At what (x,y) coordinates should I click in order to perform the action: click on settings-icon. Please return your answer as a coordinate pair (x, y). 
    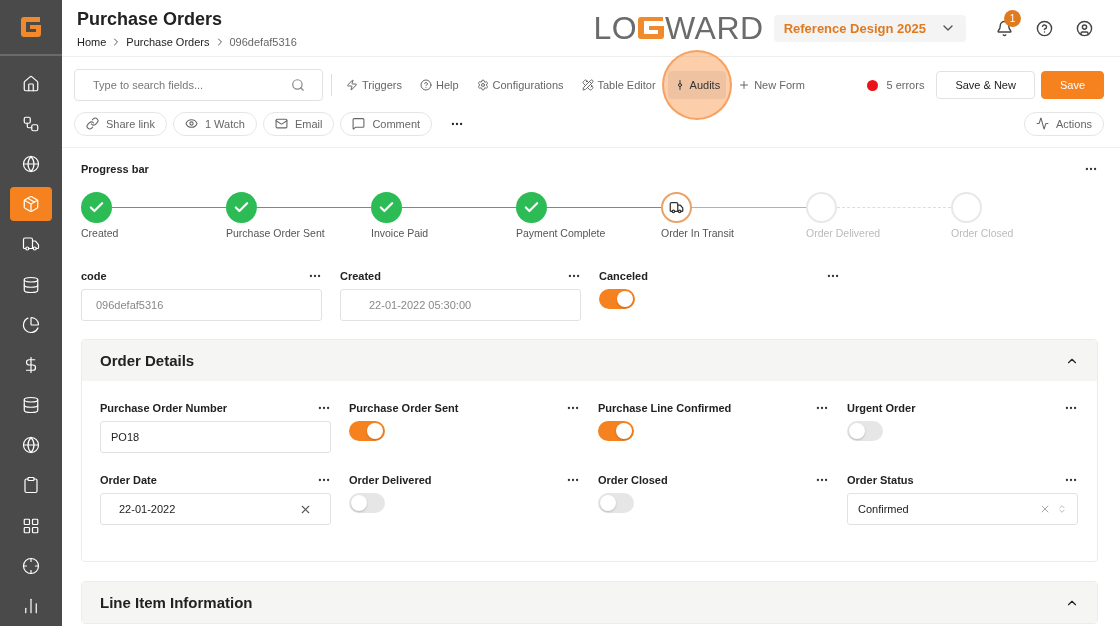
    Looking at the image, I should click on (482, 85).